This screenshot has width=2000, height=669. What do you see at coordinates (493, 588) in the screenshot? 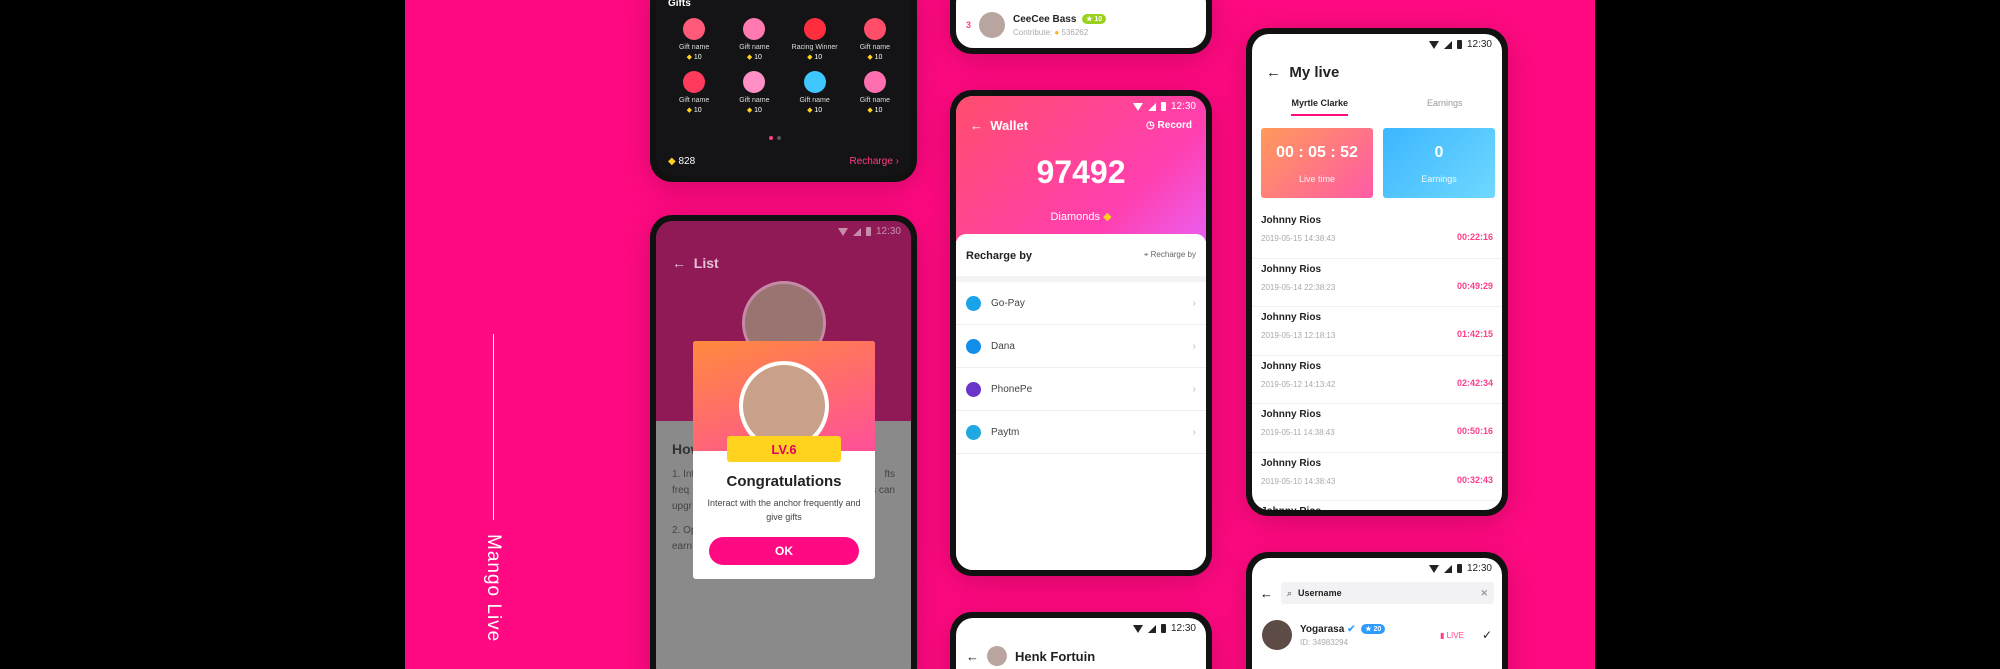
I see `brand-name: Mango Live` at bounding box center [493, 588].